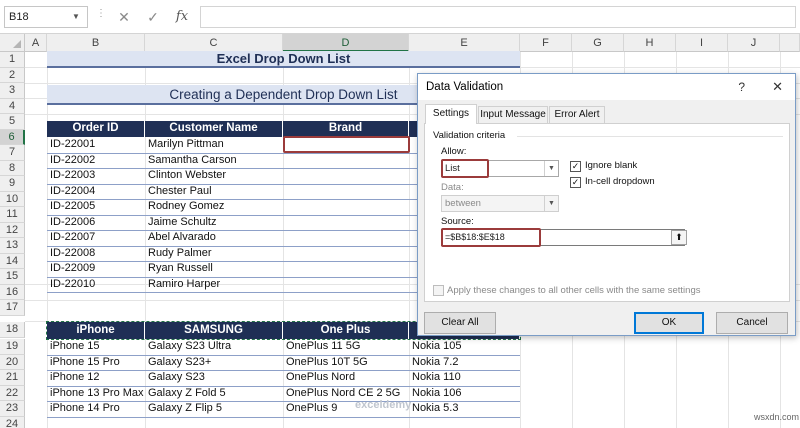  What do you see at coordinates (12, 409) in the screenshot?
I see `row-header-23: 23` at bounding box center [12, 409].